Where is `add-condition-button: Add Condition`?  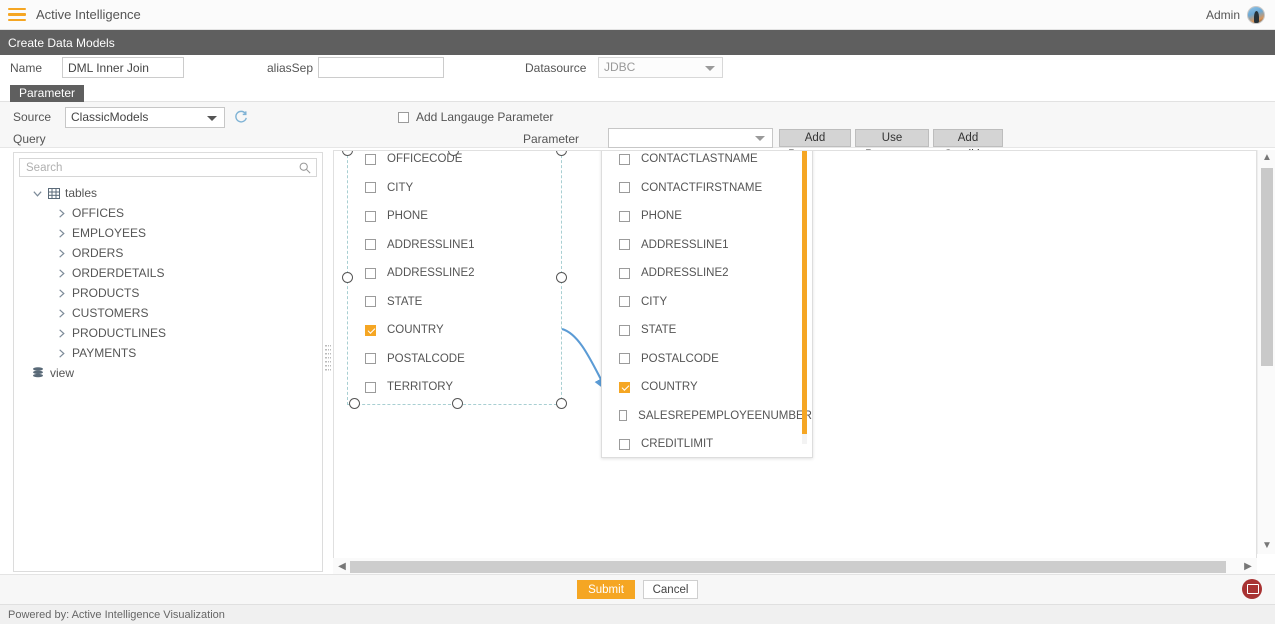
add-condition-button: Add Condition is located at coordinates (968, 145).